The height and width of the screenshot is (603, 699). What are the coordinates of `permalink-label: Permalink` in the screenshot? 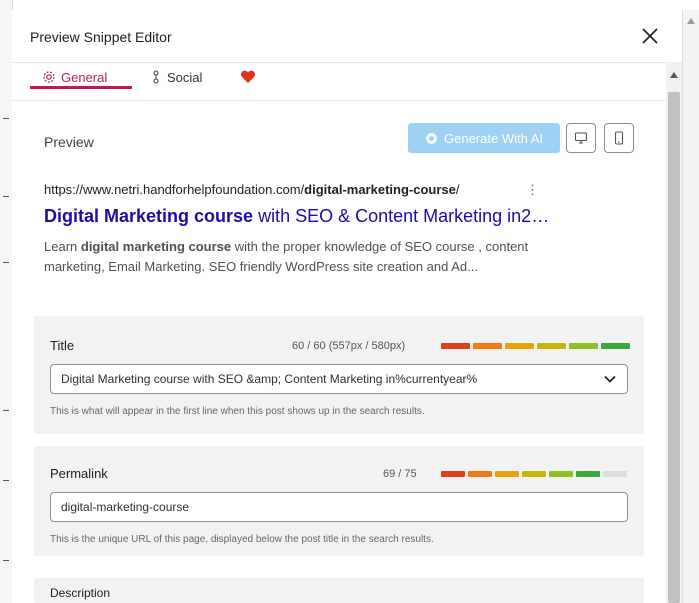 It's located at (79, 473).